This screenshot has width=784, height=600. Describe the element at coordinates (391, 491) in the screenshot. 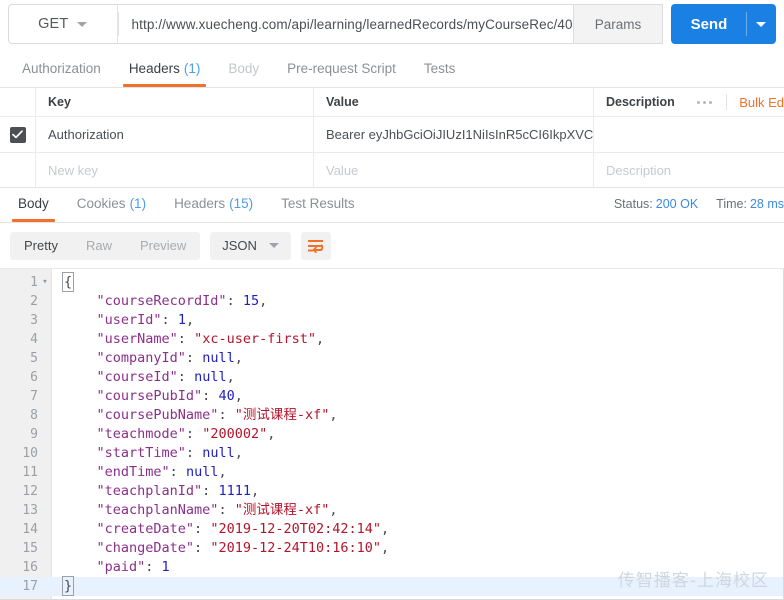

I see `code-line: 12 "teachplanId": 1111,` at that location.